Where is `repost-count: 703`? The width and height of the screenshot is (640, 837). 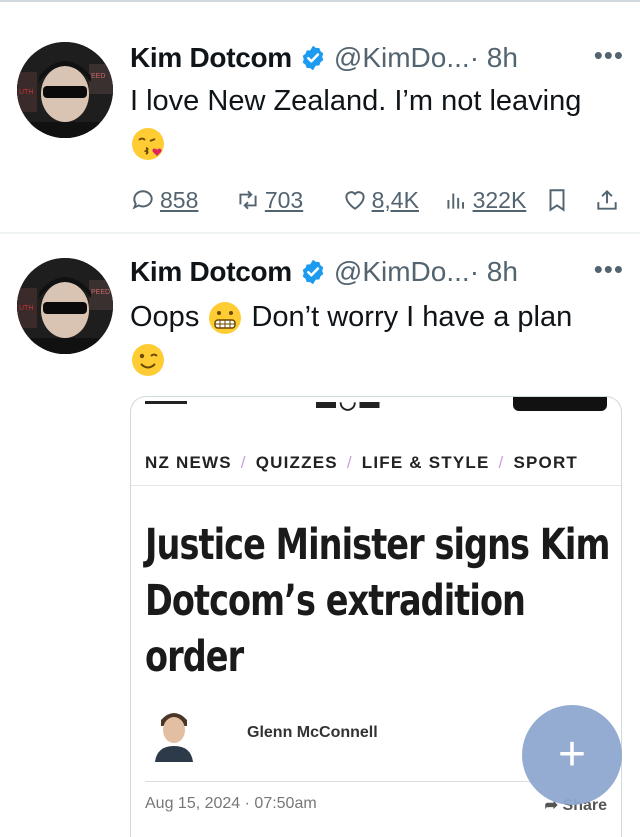 repost-count: 703 is located at coordinates (284, 199).